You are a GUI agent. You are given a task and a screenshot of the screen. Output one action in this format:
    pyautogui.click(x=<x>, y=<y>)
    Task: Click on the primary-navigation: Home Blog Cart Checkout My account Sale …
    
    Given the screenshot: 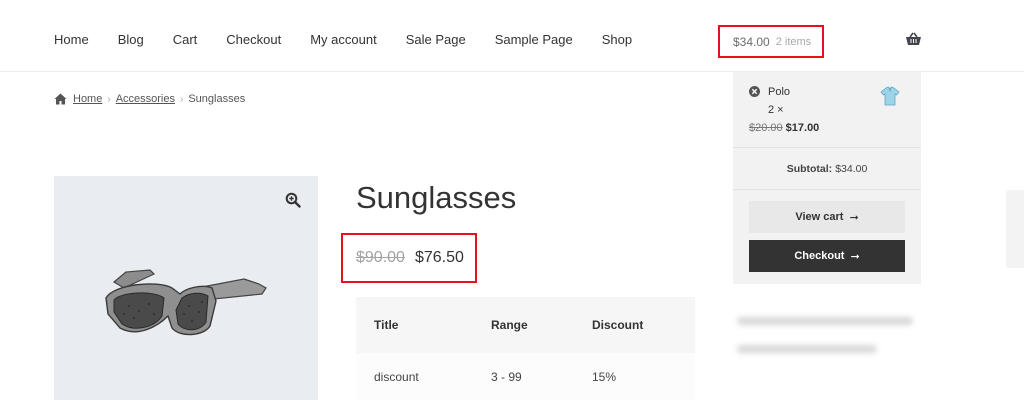 What is the action you would take?
    pyautogui.click(x=357, y=39)
    